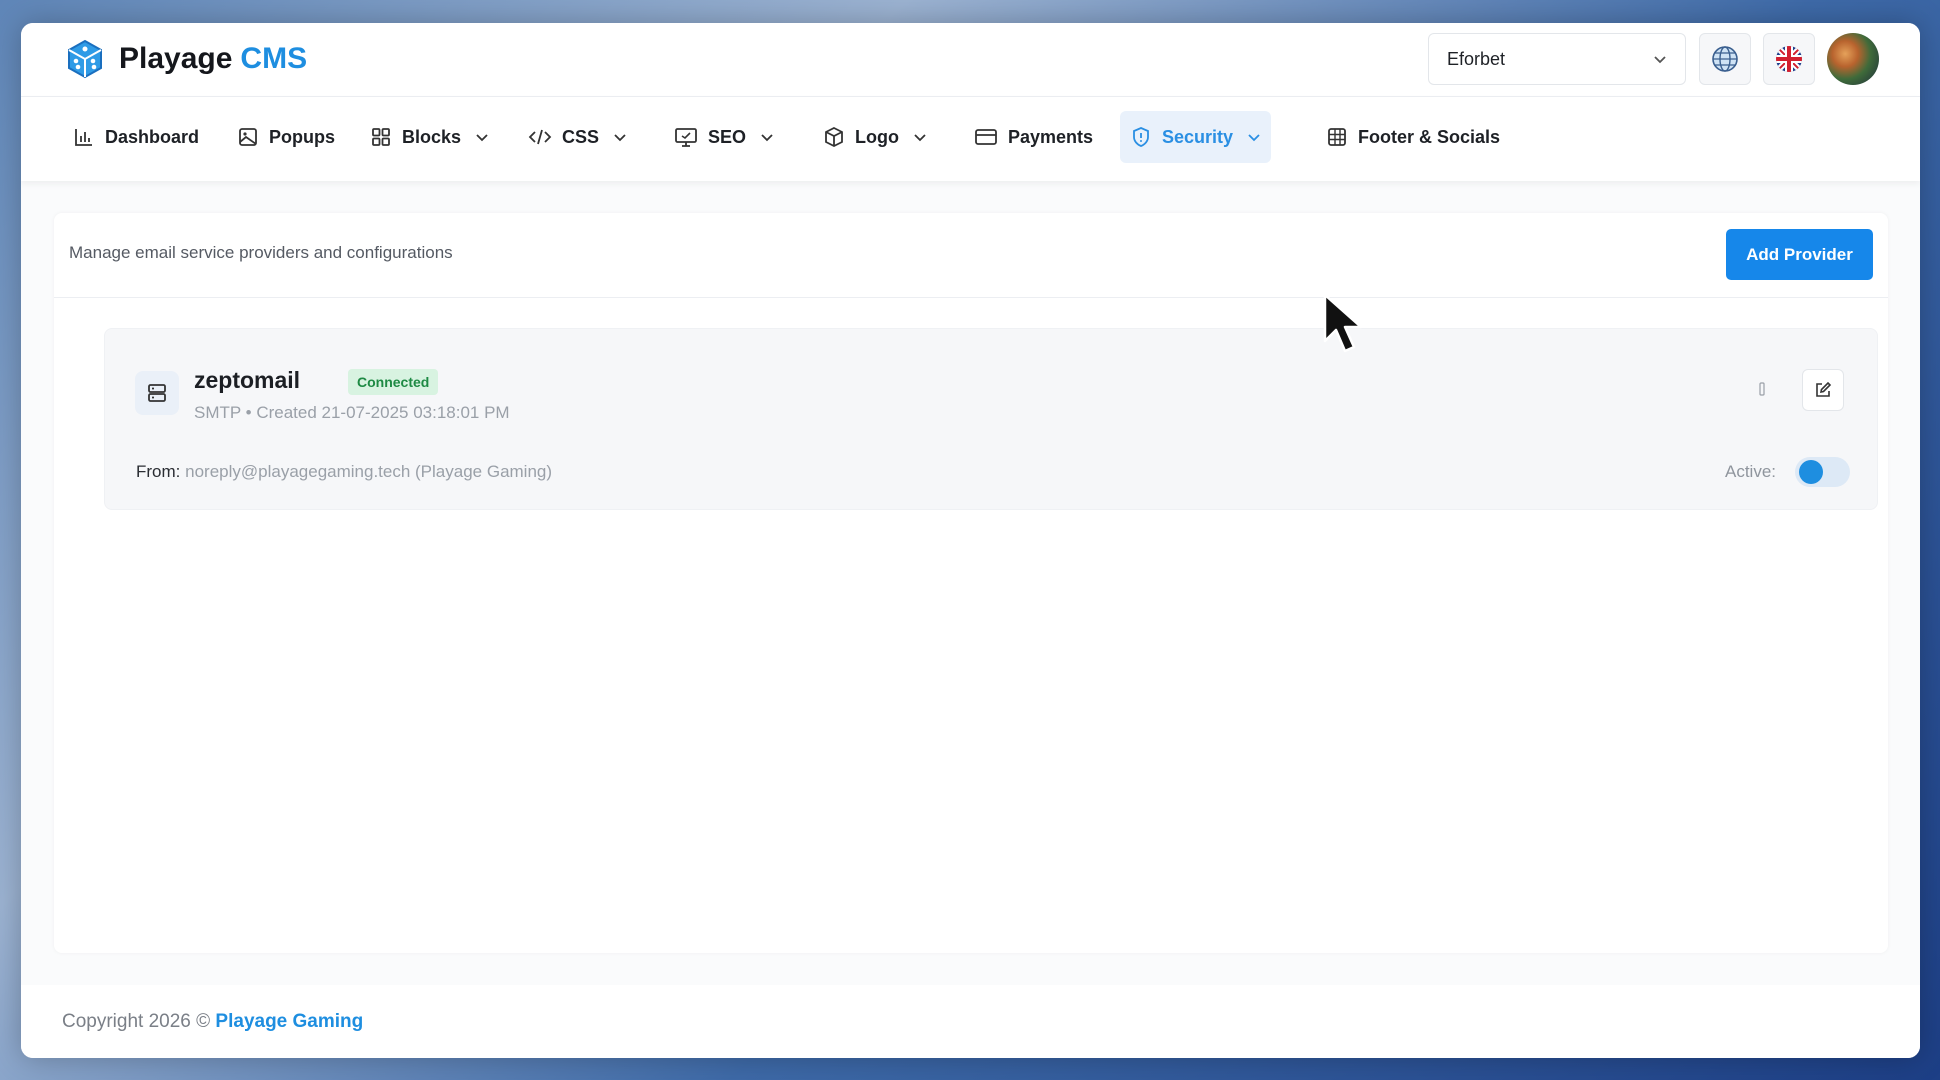 The image size is (1940, 1080). I want to click on provider-meta: SMTP • Created 21-07-2025 03:18:01 PM, so click(352, 412).